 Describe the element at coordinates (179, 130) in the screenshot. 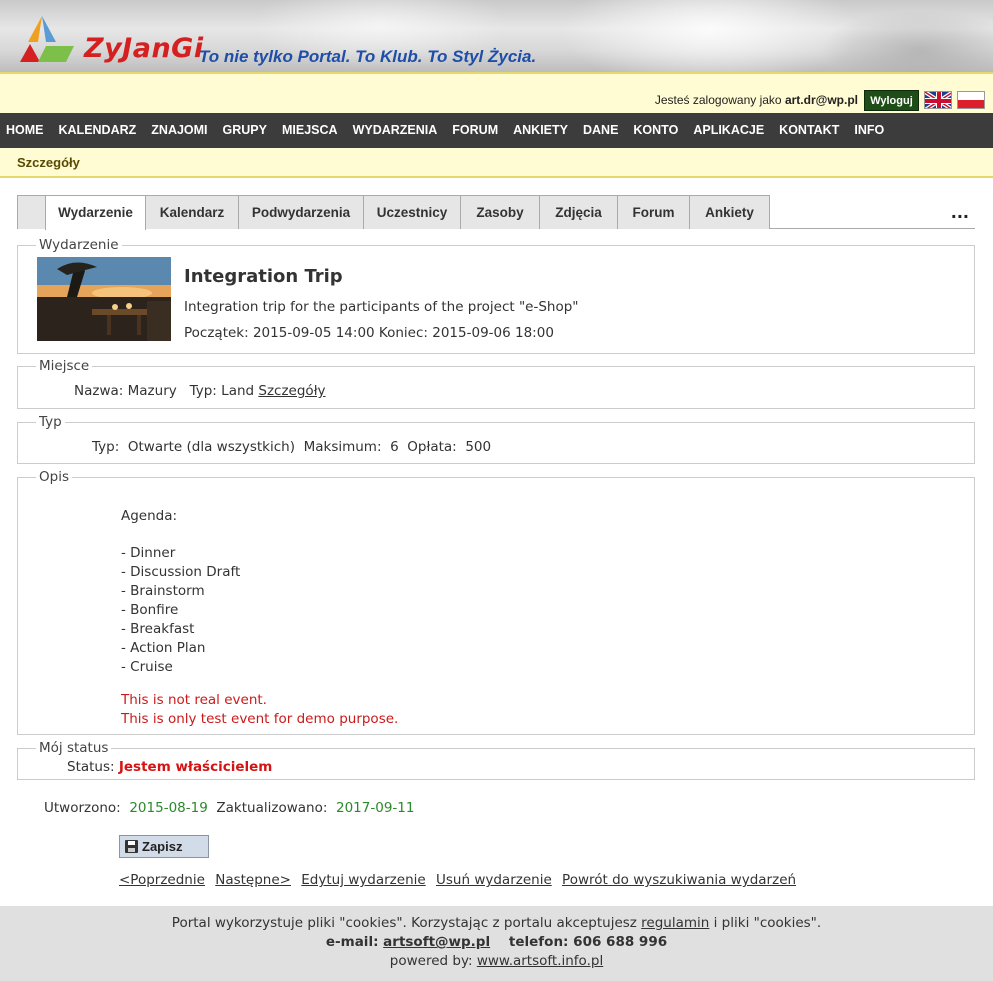

I see `nav-item-znajomi: ZNAJOMI` at that location.